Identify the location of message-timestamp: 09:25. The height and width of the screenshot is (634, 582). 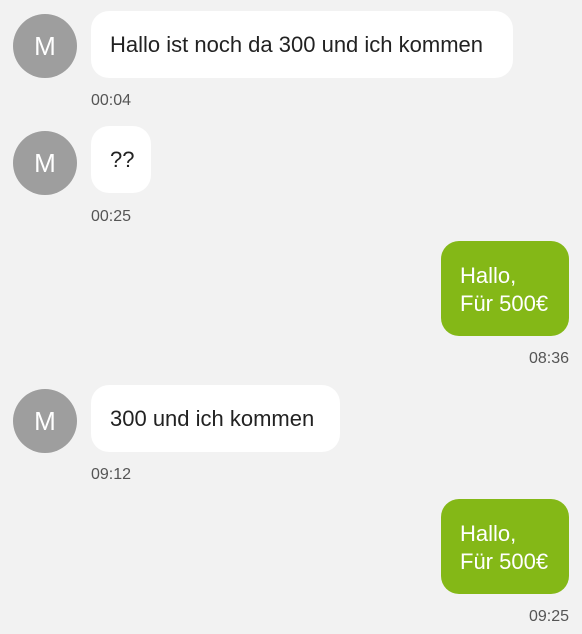
(548, 616).